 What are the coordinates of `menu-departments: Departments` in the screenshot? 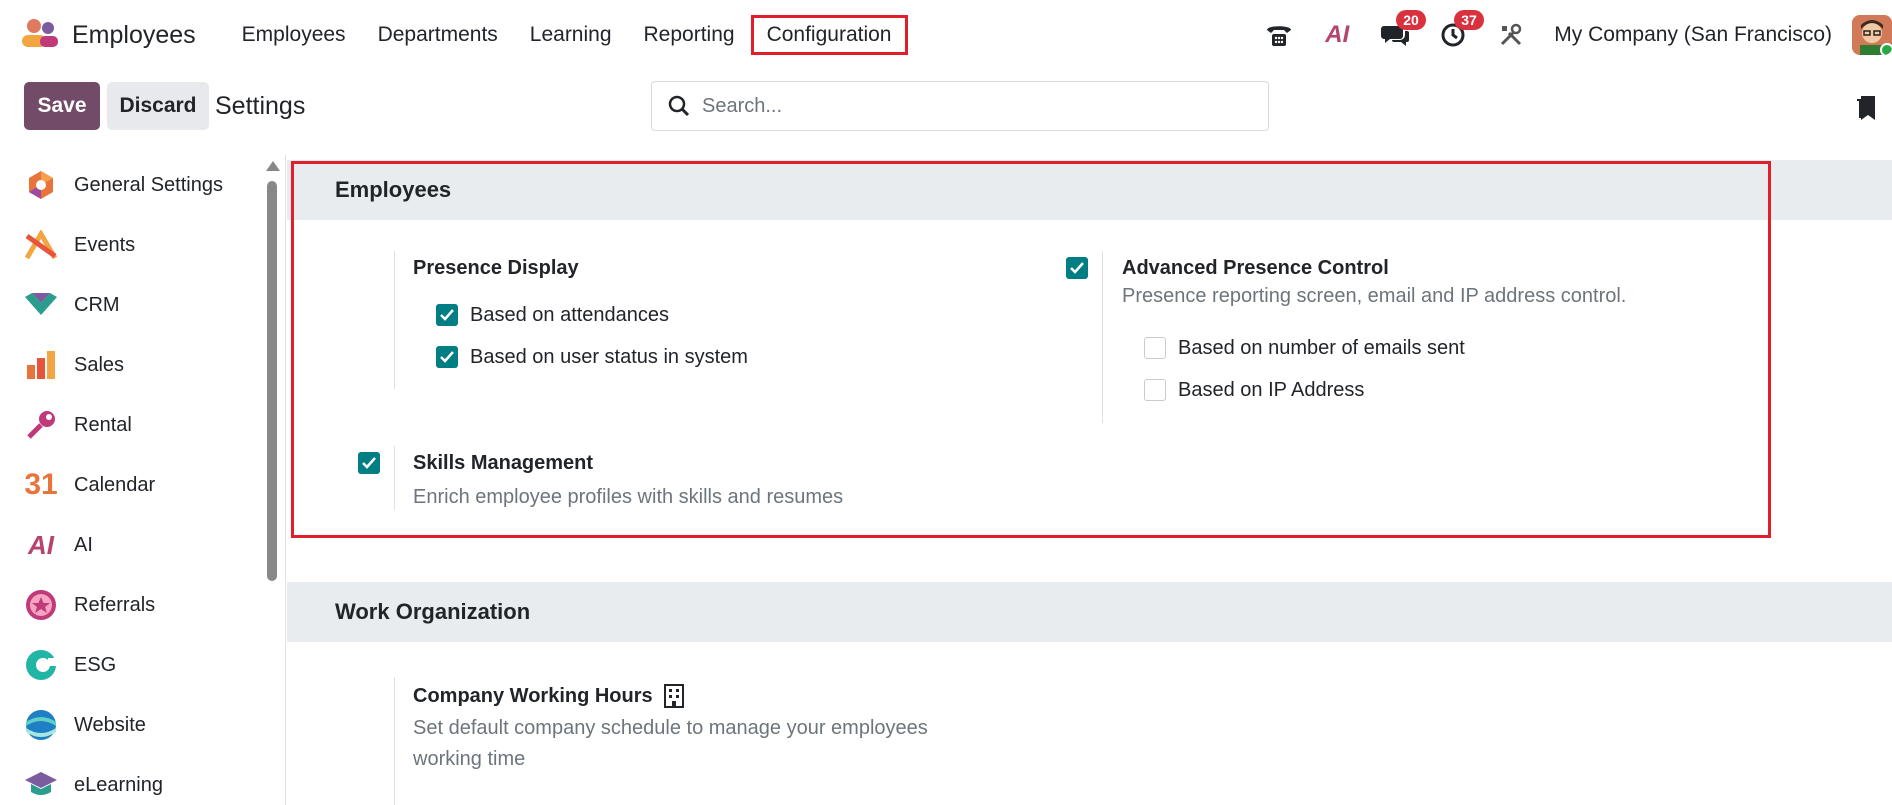 It's located at (438, 35).